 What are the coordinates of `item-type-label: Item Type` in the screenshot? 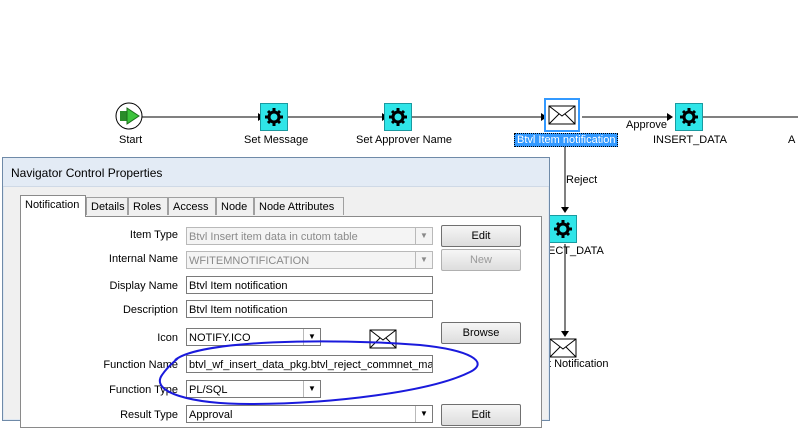 It's located at (153, 235).